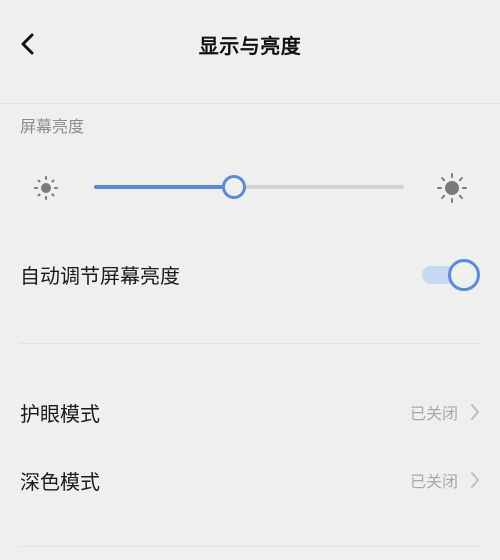  What do you see at coordinates (60, 413) in the screenshot?
I see `eye-care-mode-label: 护眼模式` at bounding box center [60, 413].